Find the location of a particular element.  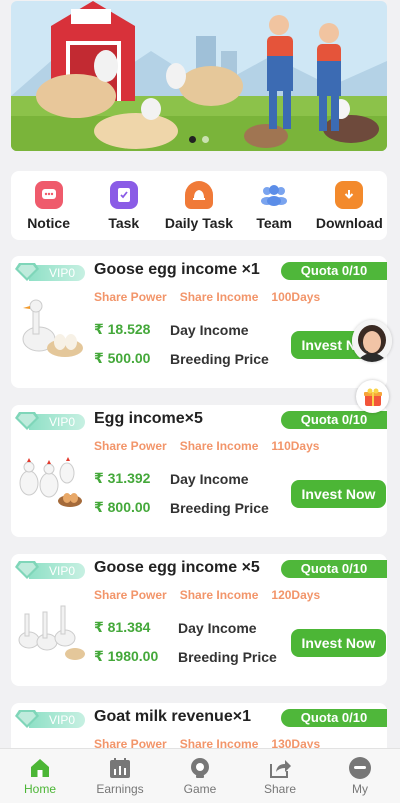

daily-task-icon is located at coordinates (198, 194).